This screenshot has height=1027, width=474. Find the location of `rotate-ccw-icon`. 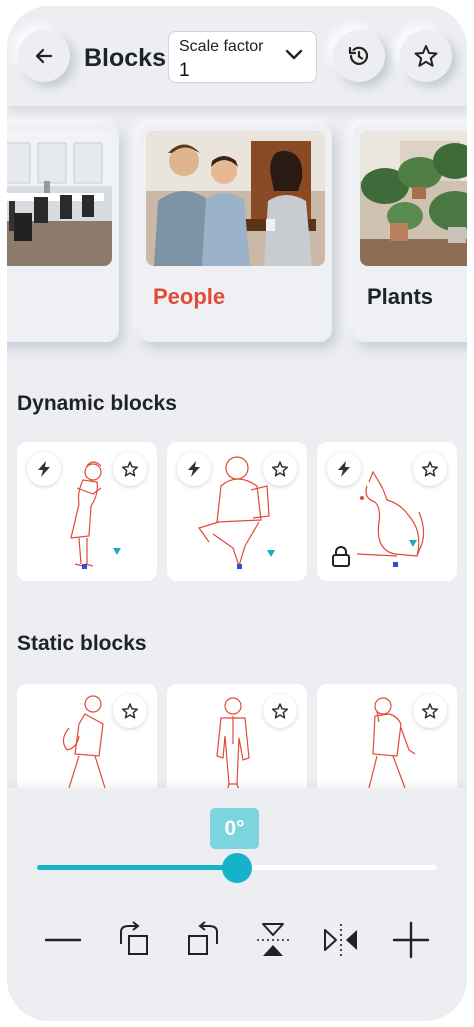

rotate-ccw-icon is located at coordinates (203, 938).